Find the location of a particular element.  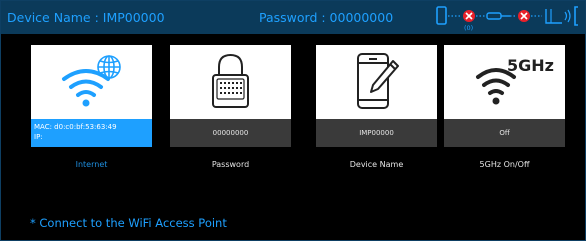

internet-info: MAC: d0:c0:bf:53:63:49 IP: is located at coordinates (91, 133).